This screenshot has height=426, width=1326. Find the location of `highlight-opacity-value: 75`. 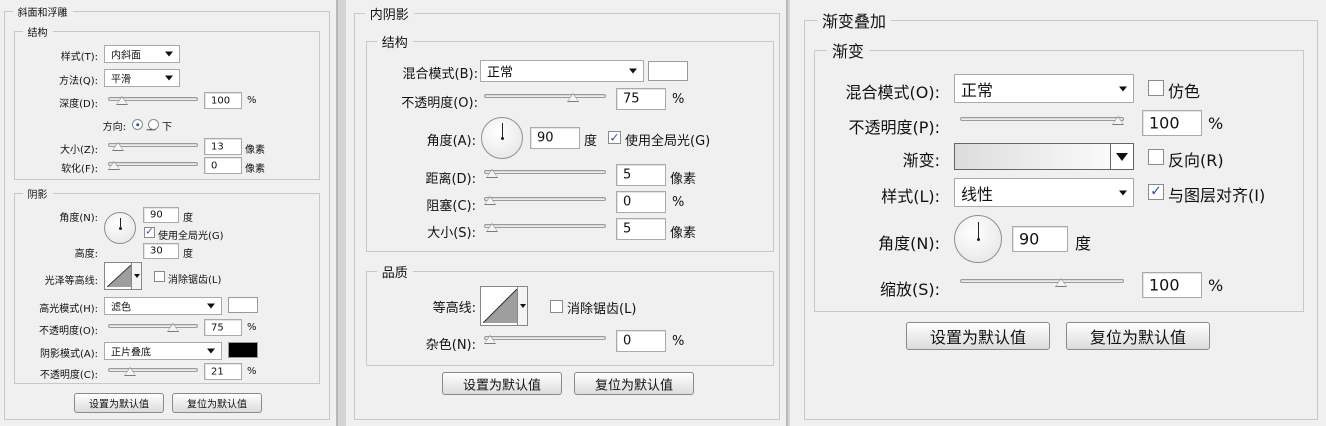

highlight-opacity-value: 75 is located at coordinates (217, 327).